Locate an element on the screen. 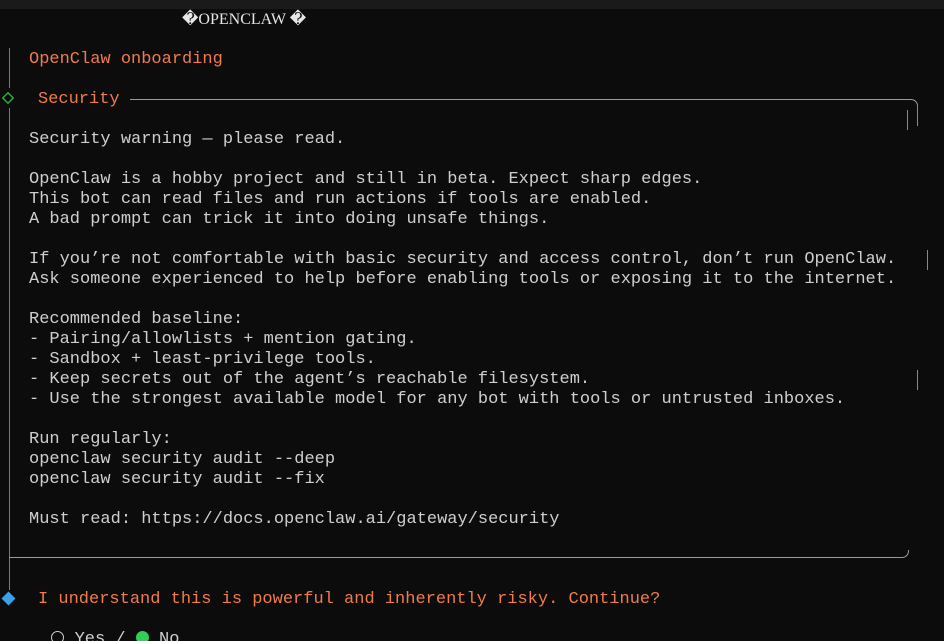 This screenshot has width=944, height=641. content-line: Run regularly: is located at coordinates (100, 439).